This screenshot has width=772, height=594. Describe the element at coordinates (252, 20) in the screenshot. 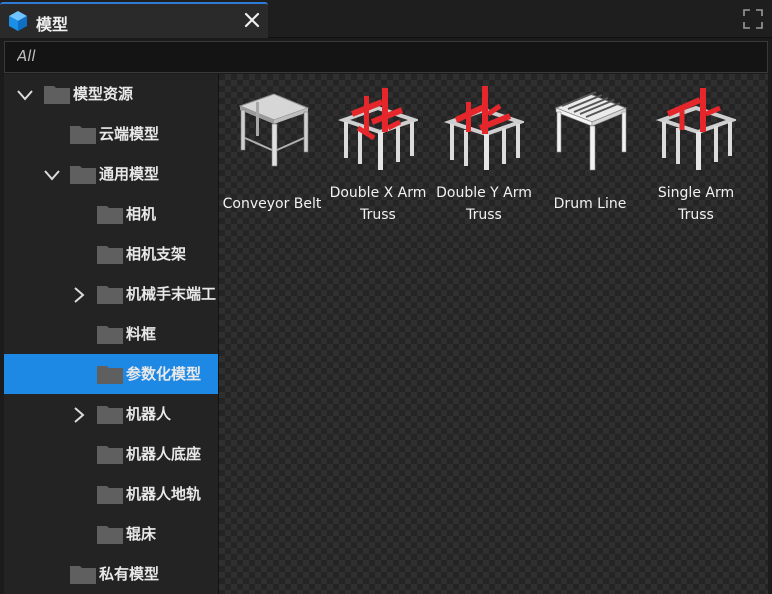

I see `close-icon` at that location.